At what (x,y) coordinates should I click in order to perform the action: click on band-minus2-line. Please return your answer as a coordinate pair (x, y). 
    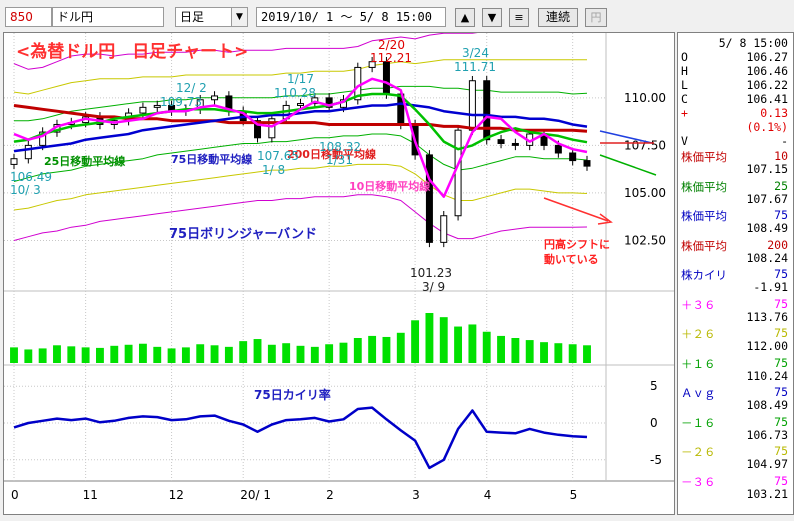
    Looking at the image, I should click on (300, 187).